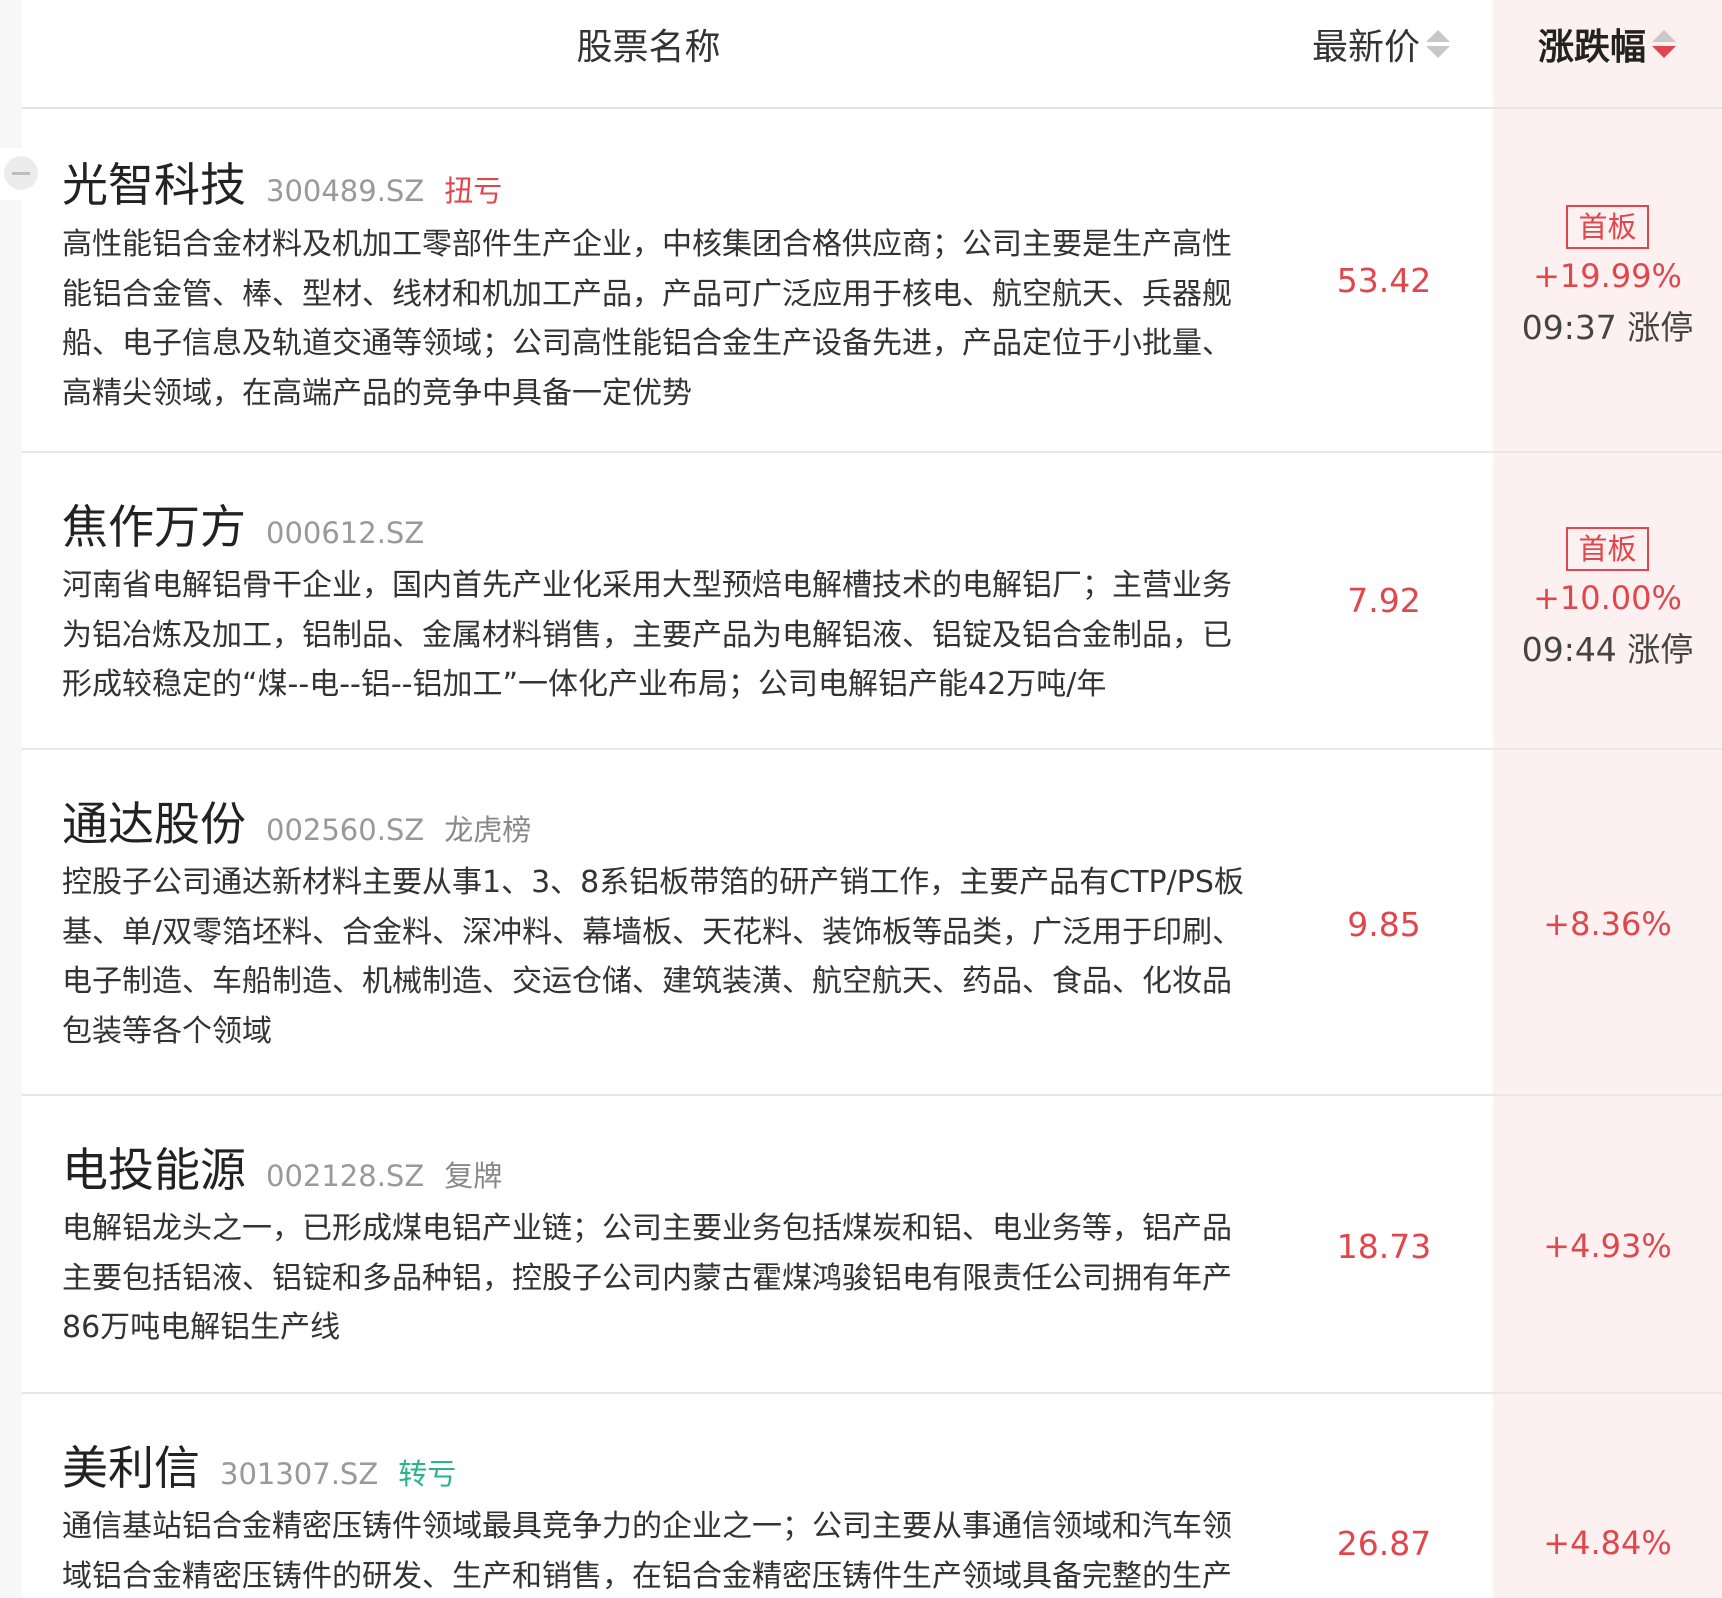  I want to click on stock-change: +10.00%, so click(1607, 598).